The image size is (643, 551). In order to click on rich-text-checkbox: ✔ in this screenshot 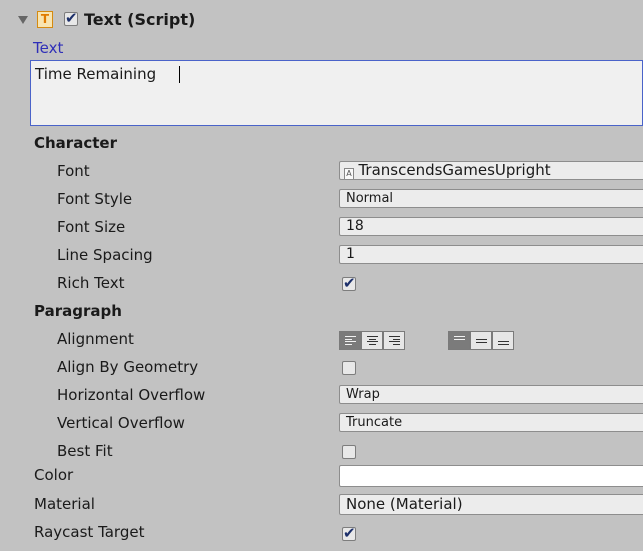, I will do `click(349, 283)`.